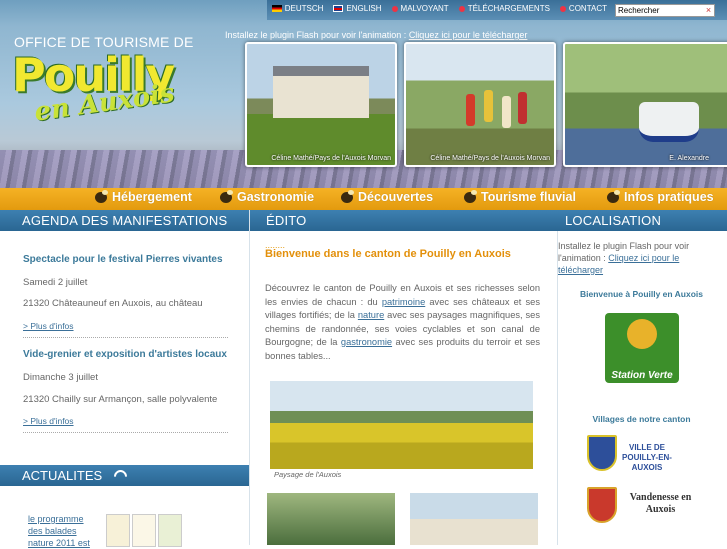  What do you see at coordinates (602, 505) in the screenshot?
I see `vandenesse-coat-of-arms-icon` at bounding box center [602, 505].